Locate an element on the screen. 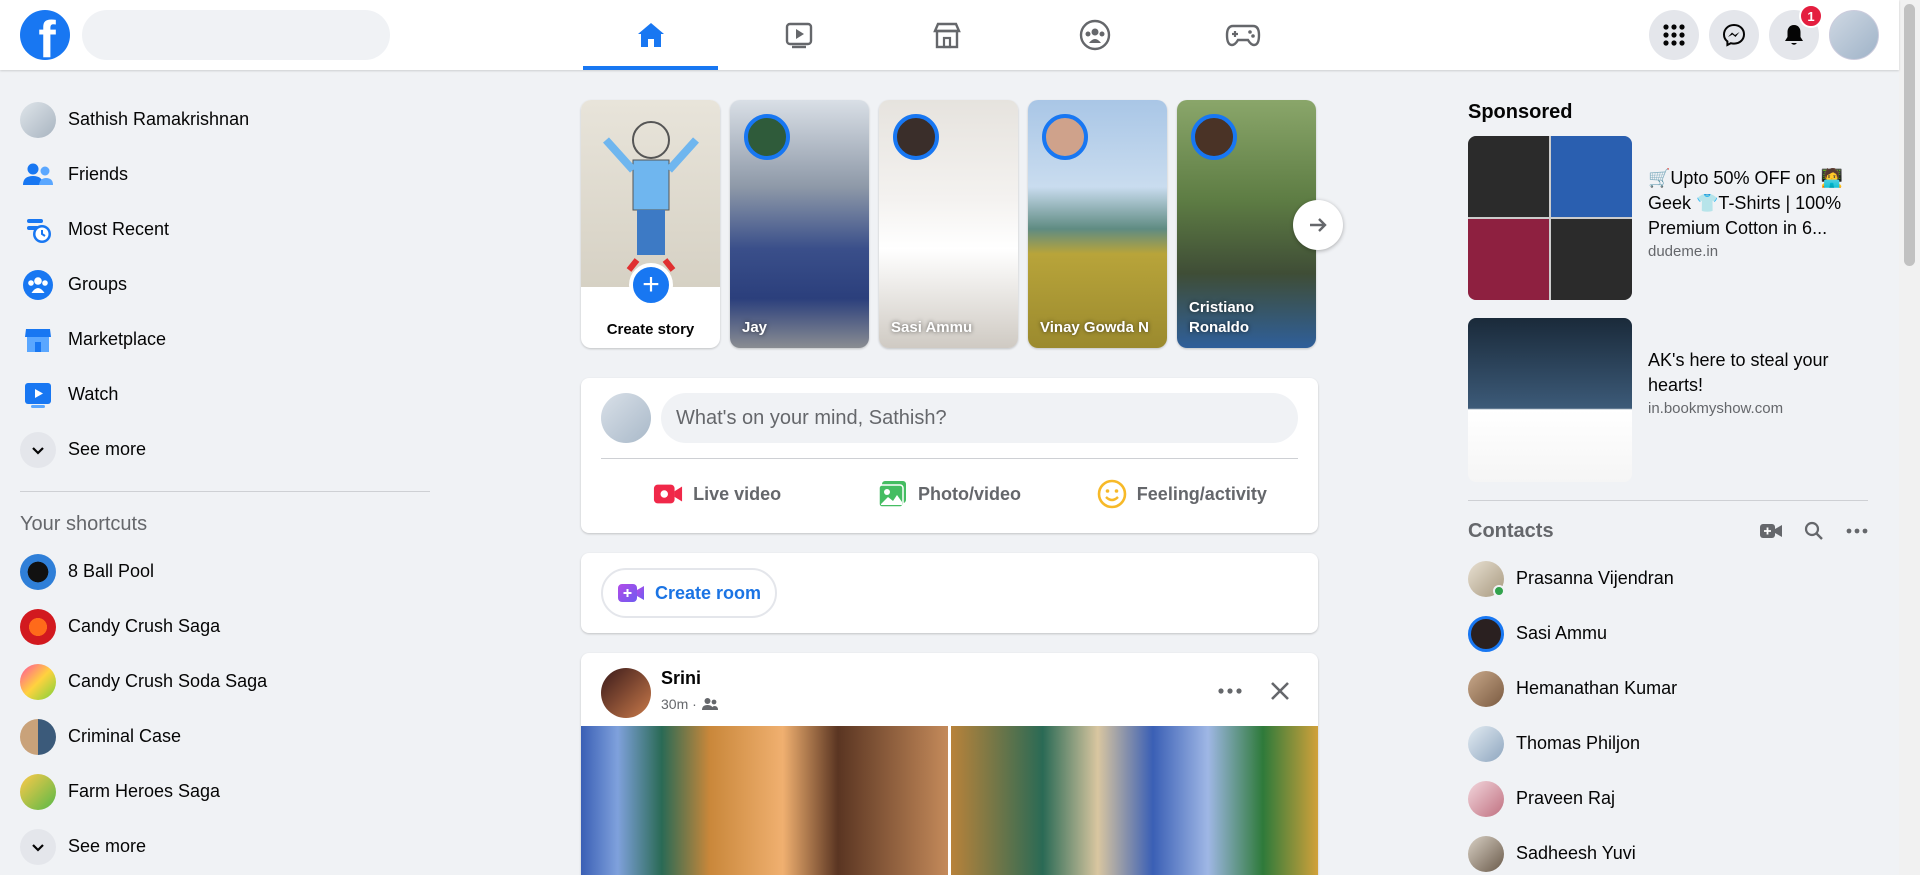 This screenshot has height=875, width=1920. sidebar-item-profile: Sathish Ramakrishnan is located at coordinates (219, 119).